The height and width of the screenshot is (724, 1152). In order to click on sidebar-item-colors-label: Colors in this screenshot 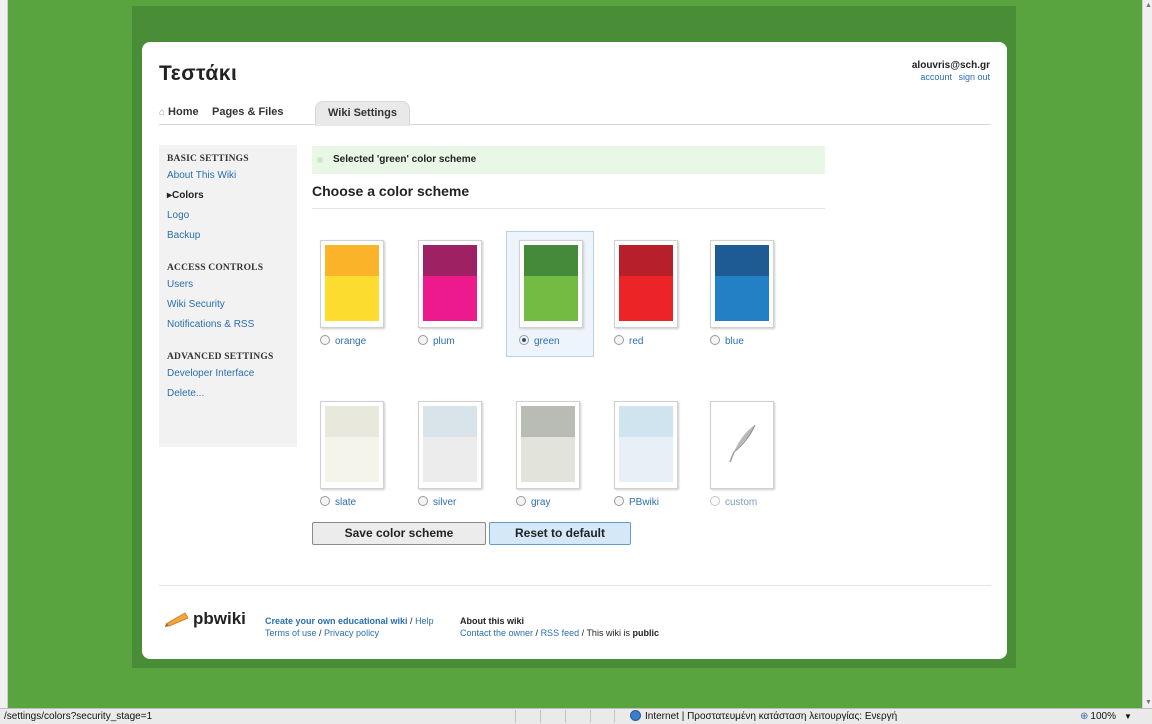, I will do `click(188, 195)`.